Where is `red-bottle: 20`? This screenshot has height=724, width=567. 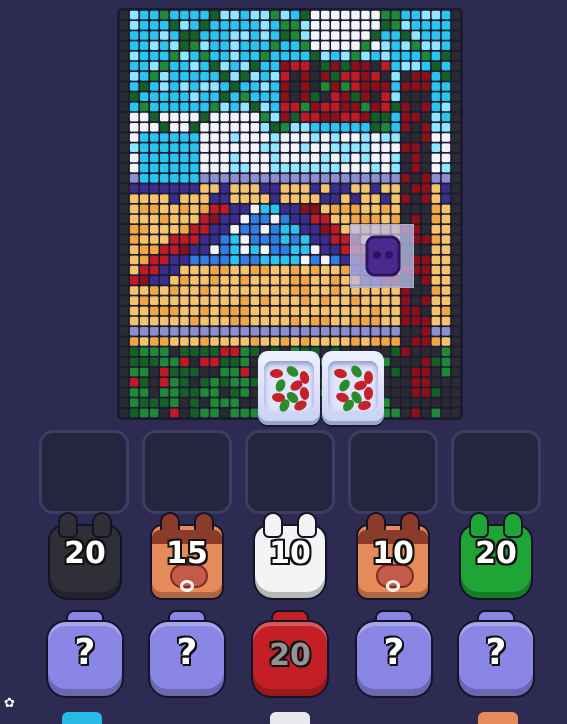
red-bottle: 20 is located at coordinates (290, 655).